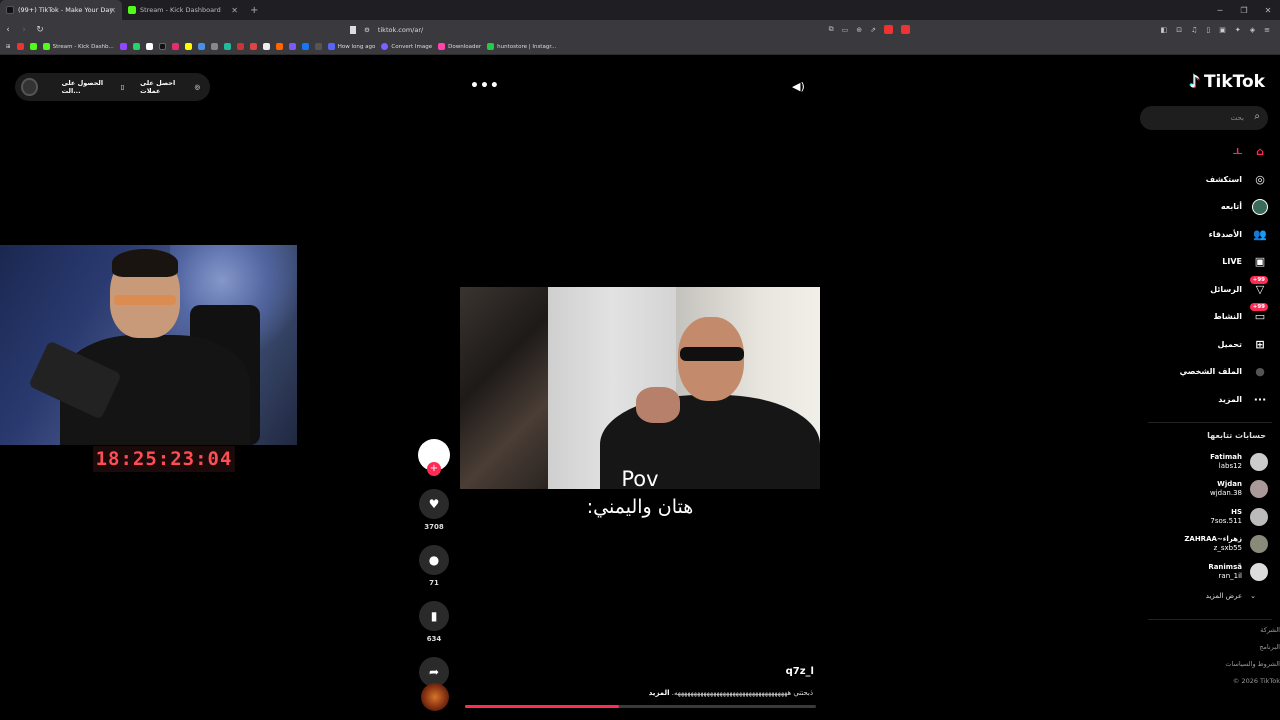  I want to click on tab-kick: Stream - Kick Dashboard ✕, so click(183, 10).